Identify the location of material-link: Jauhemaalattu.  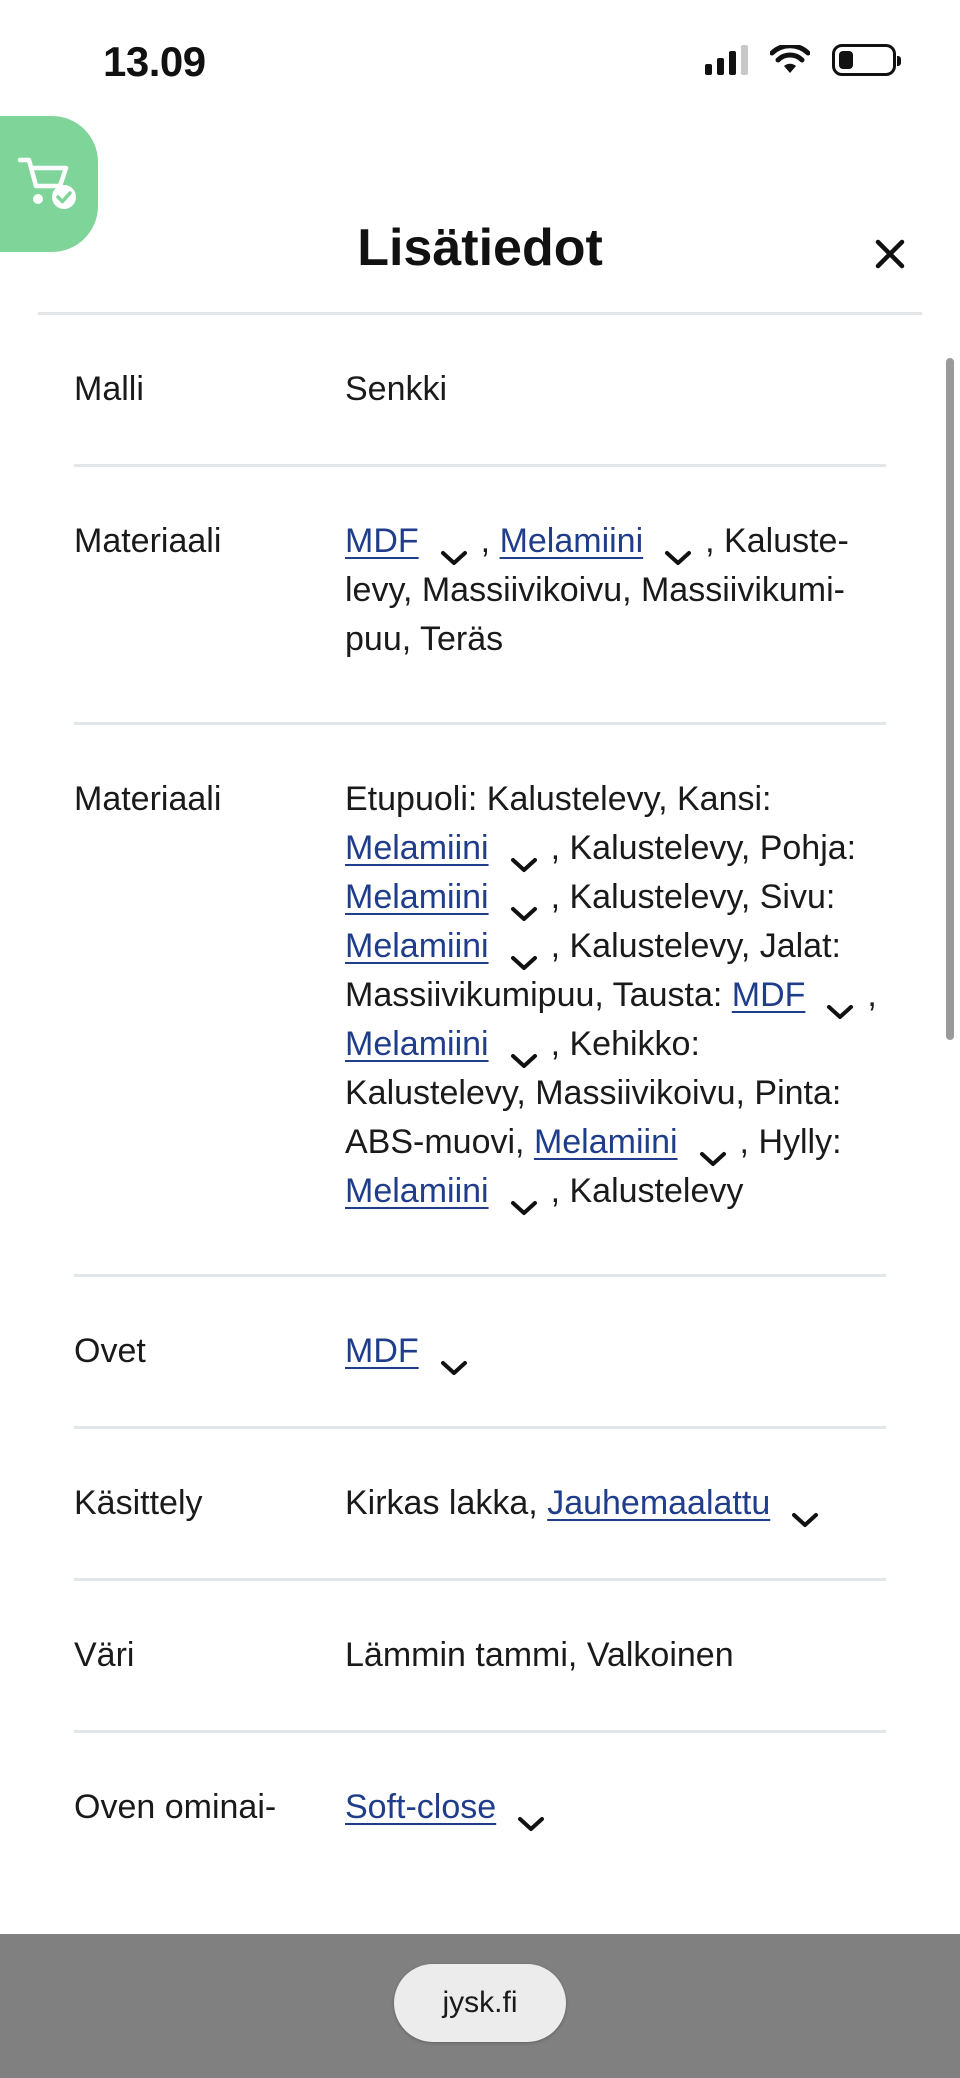
(658, 1503).